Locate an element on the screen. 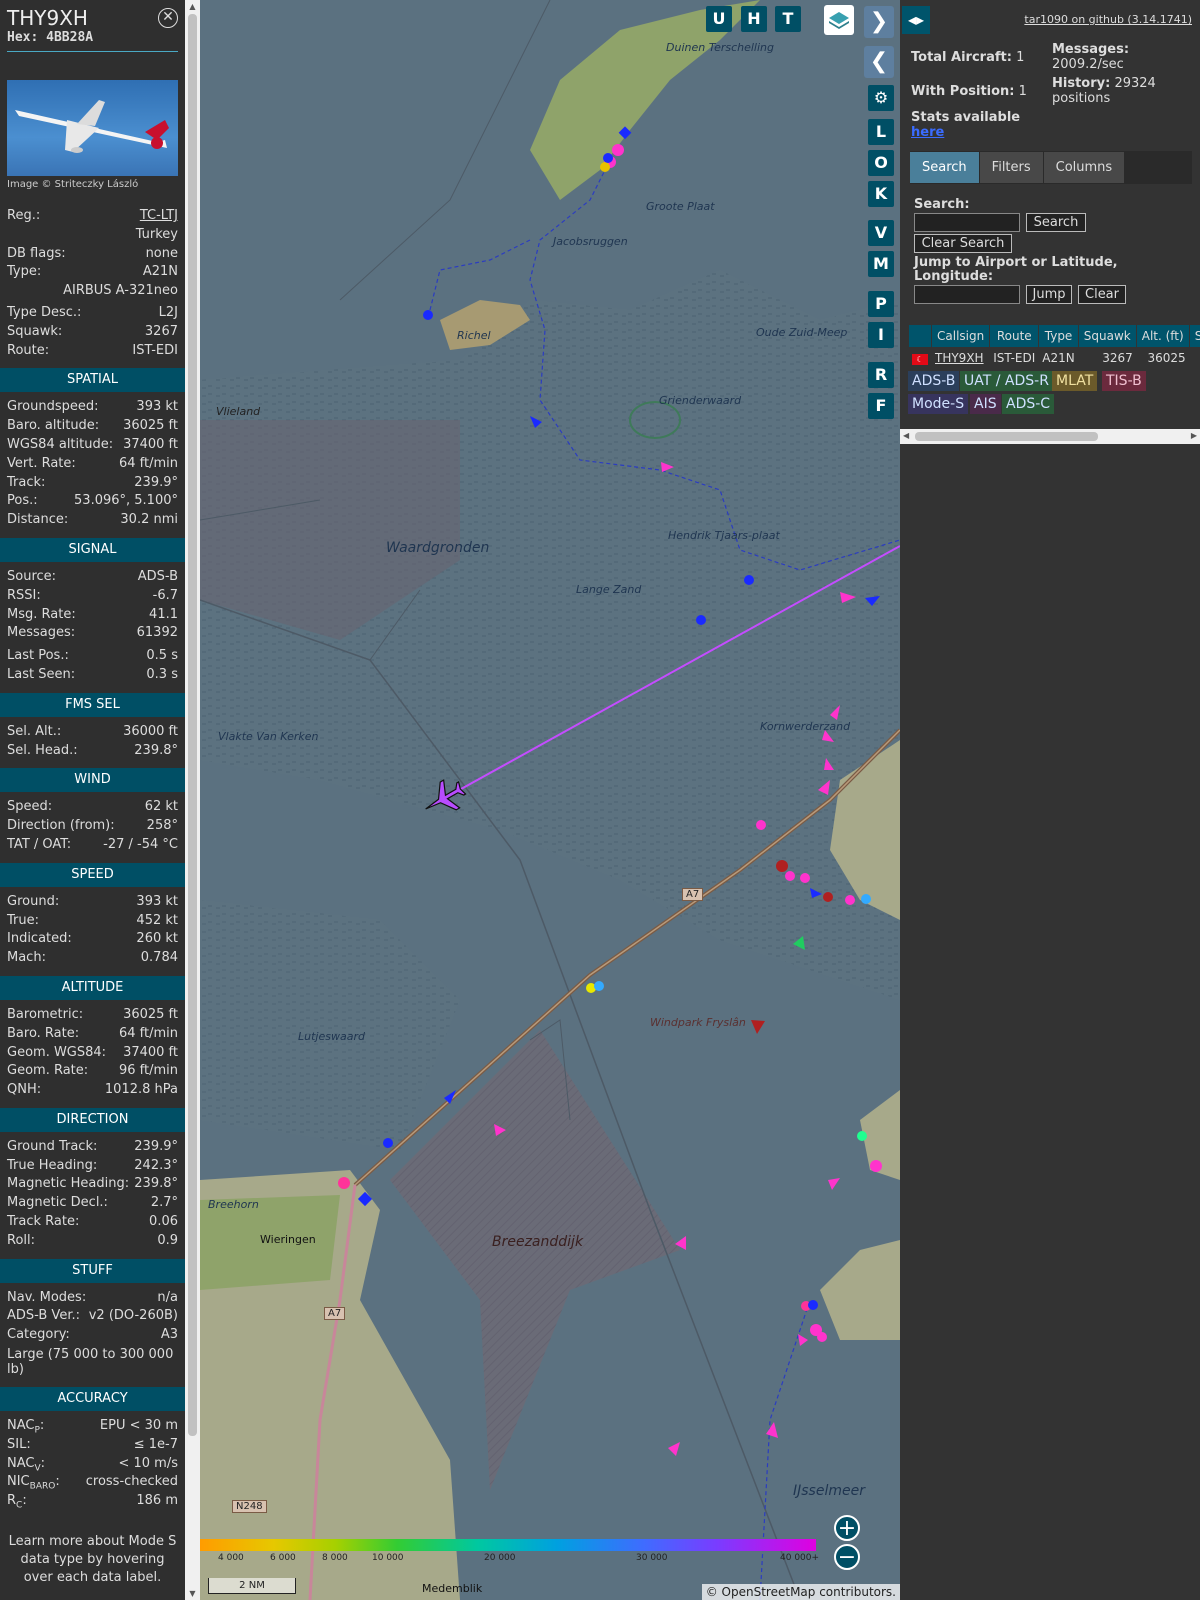 This screenshot has height=1600, width=1200. info-row-value: ADS-B is located at coordinates (157, 576).